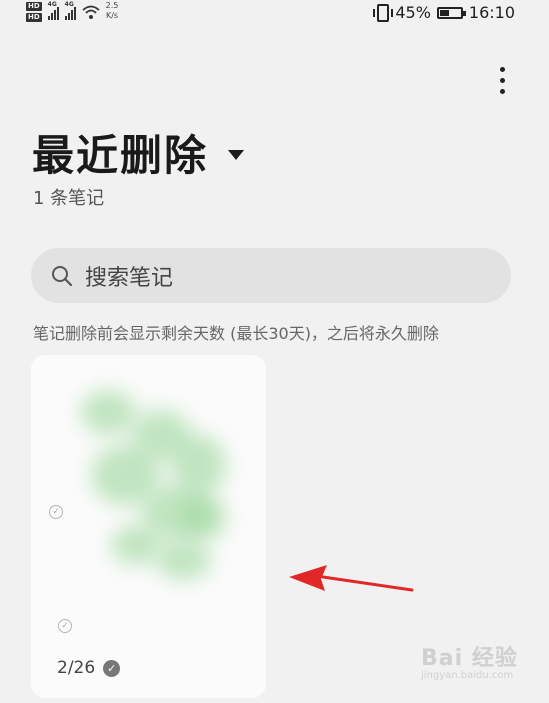 The image size is (549, 703). Describe the element at coordinates (112, 15) in the screenshot. I see `speed-unit: K/s` at that location.